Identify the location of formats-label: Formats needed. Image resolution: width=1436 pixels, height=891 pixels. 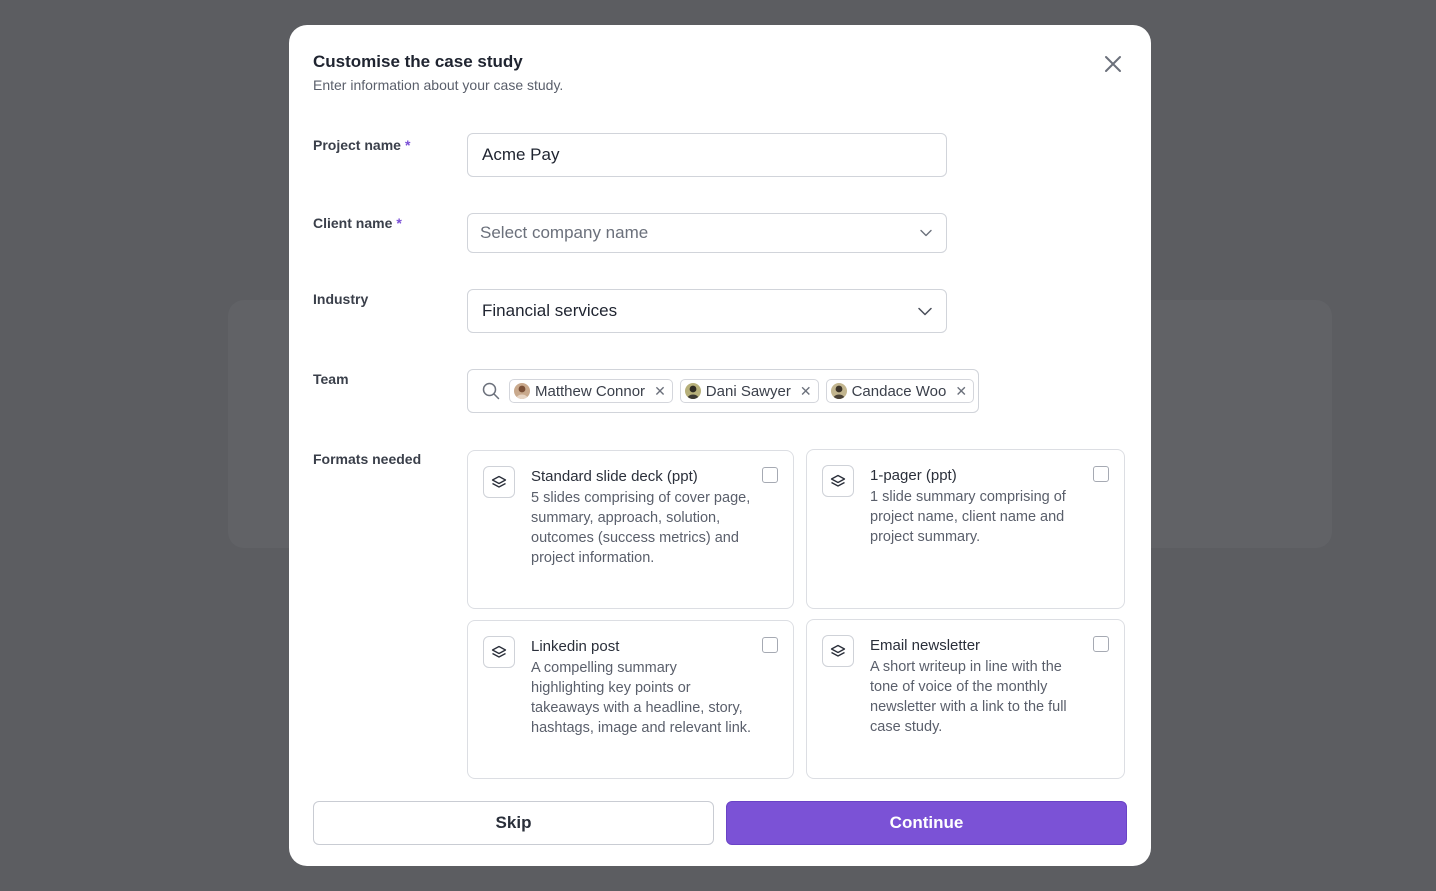
(367, 459).